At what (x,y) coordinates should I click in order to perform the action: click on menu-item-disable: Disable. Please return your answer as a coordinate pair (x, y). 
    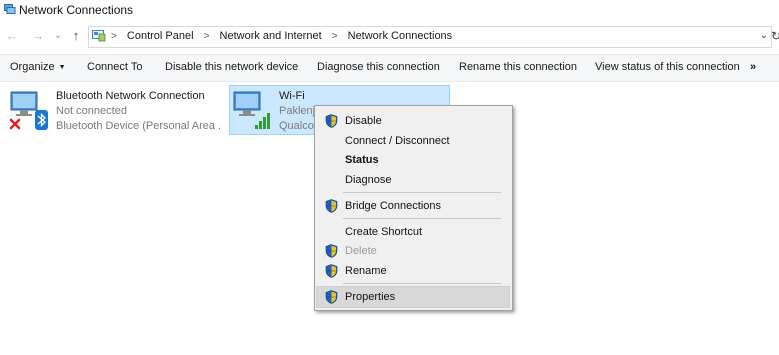
    Looking at the image, I should click on (413, 121).